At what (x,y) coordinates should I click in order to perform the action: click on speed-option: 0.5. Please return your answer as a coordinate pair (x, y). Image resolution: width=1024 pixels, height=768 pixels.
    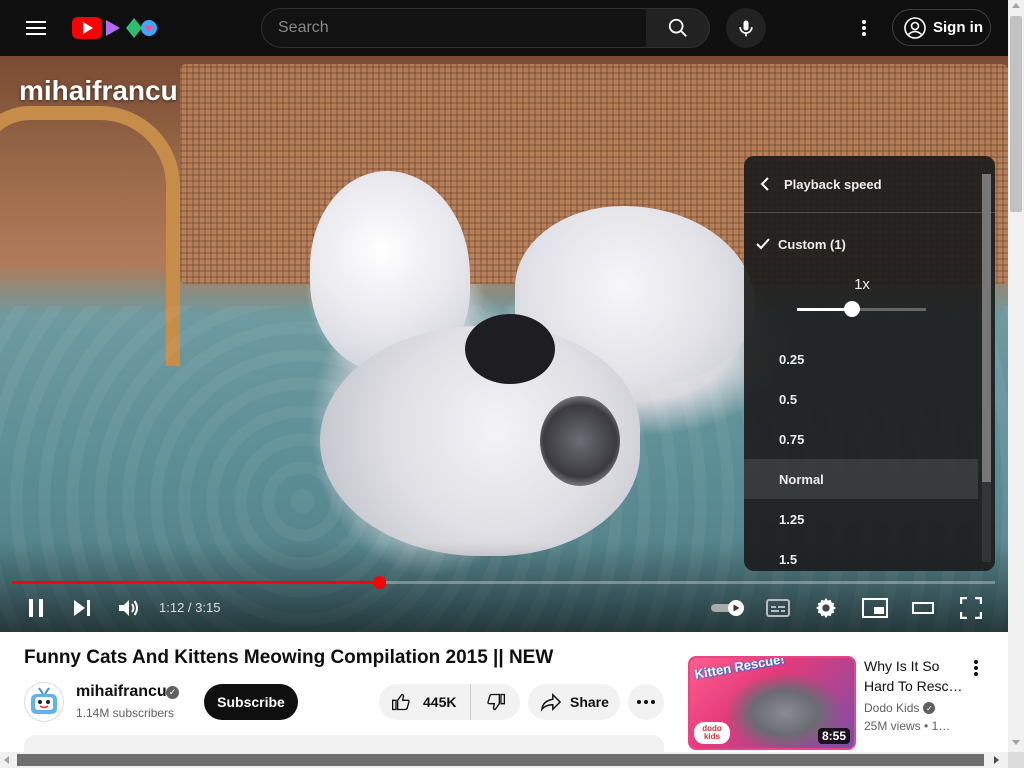
    Looking at the image, I should click on (861, 399).